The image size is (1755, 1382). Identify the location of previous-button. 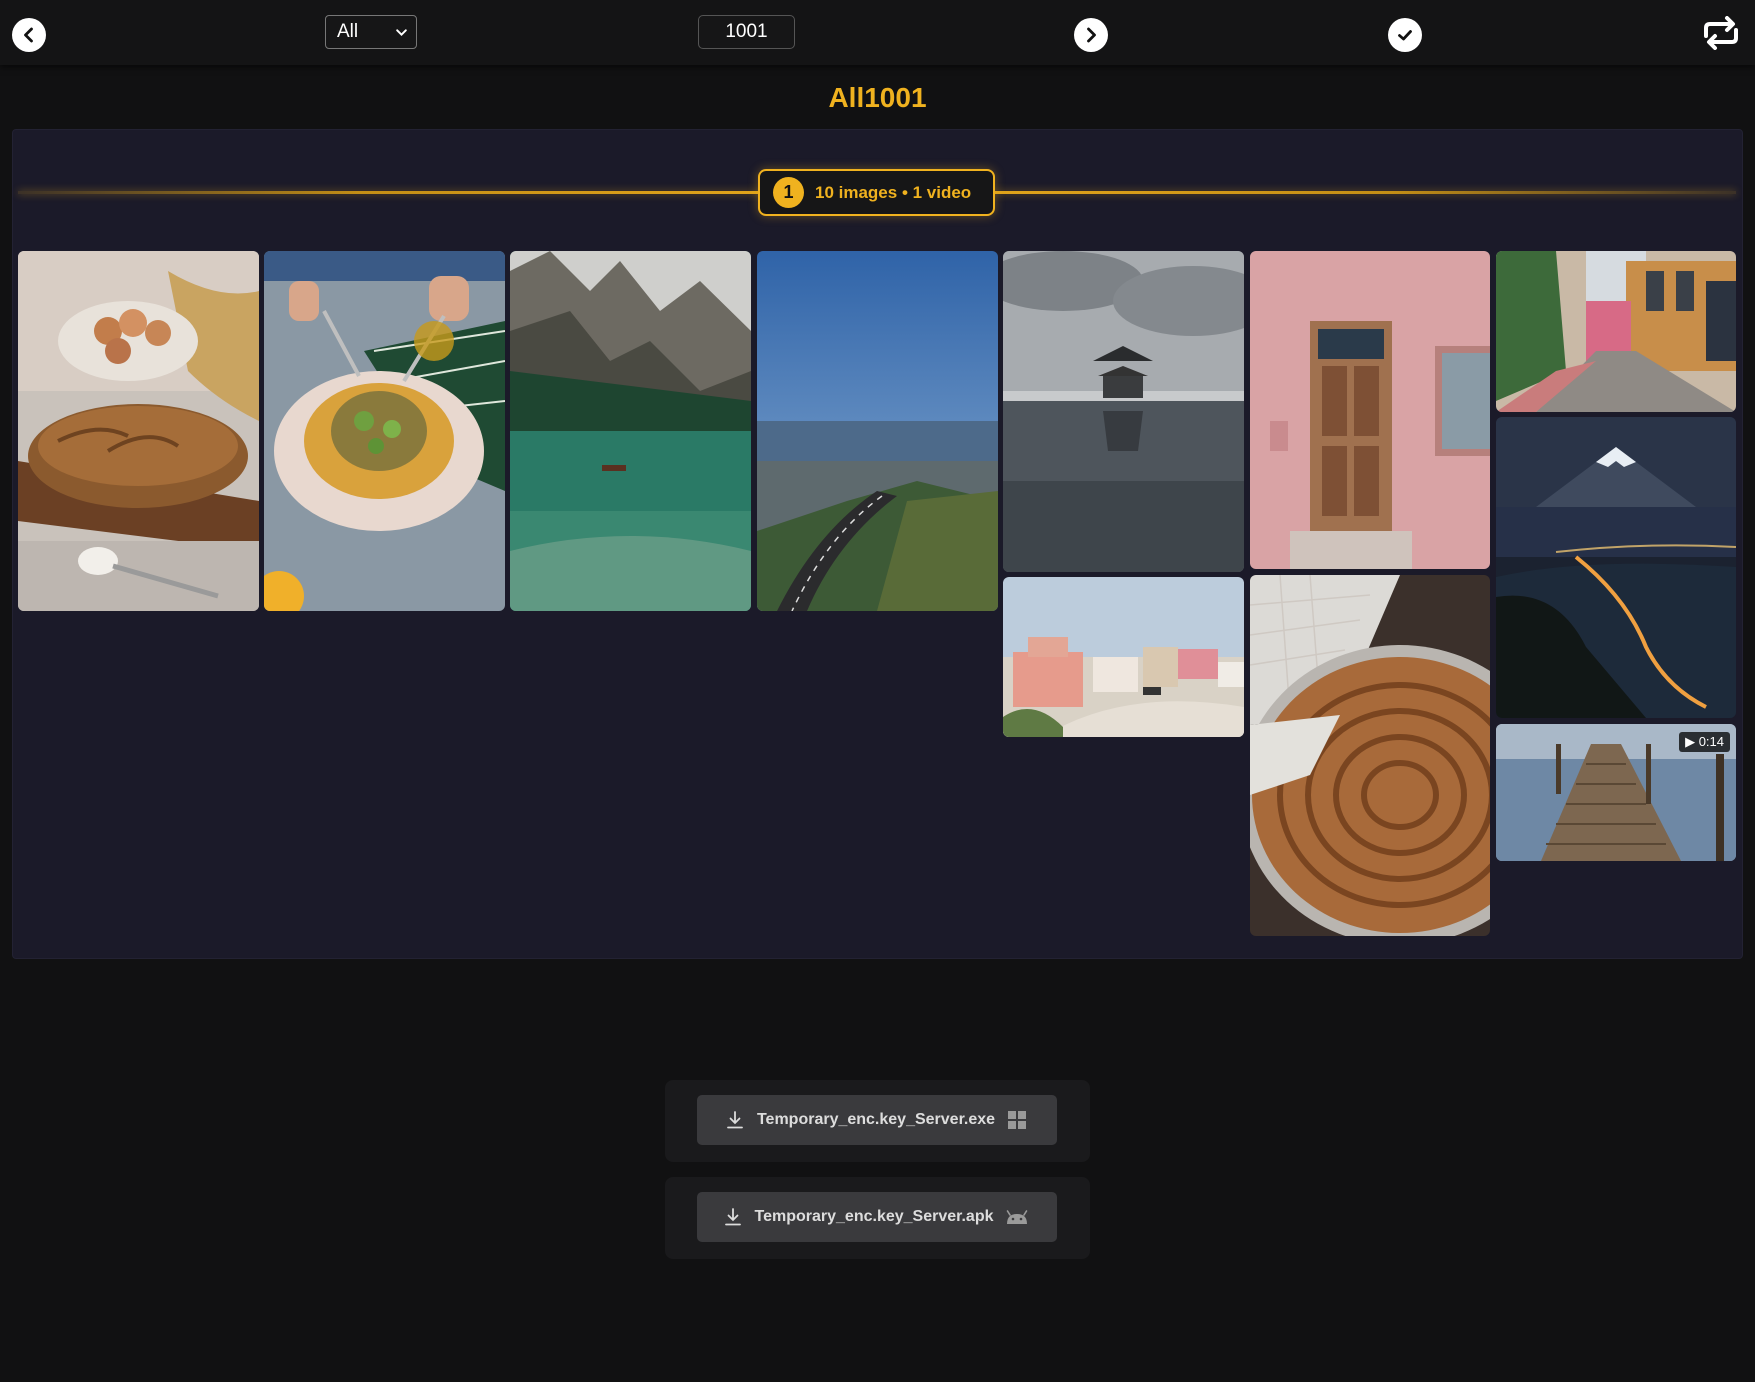
(29, 35).